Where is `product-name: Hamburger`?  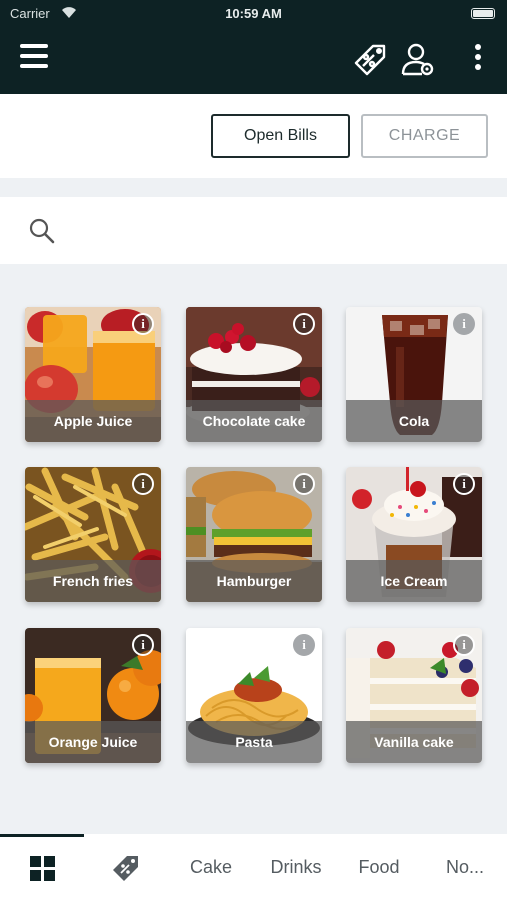
product-name: Hamburger is located at coordinates (254, 581).